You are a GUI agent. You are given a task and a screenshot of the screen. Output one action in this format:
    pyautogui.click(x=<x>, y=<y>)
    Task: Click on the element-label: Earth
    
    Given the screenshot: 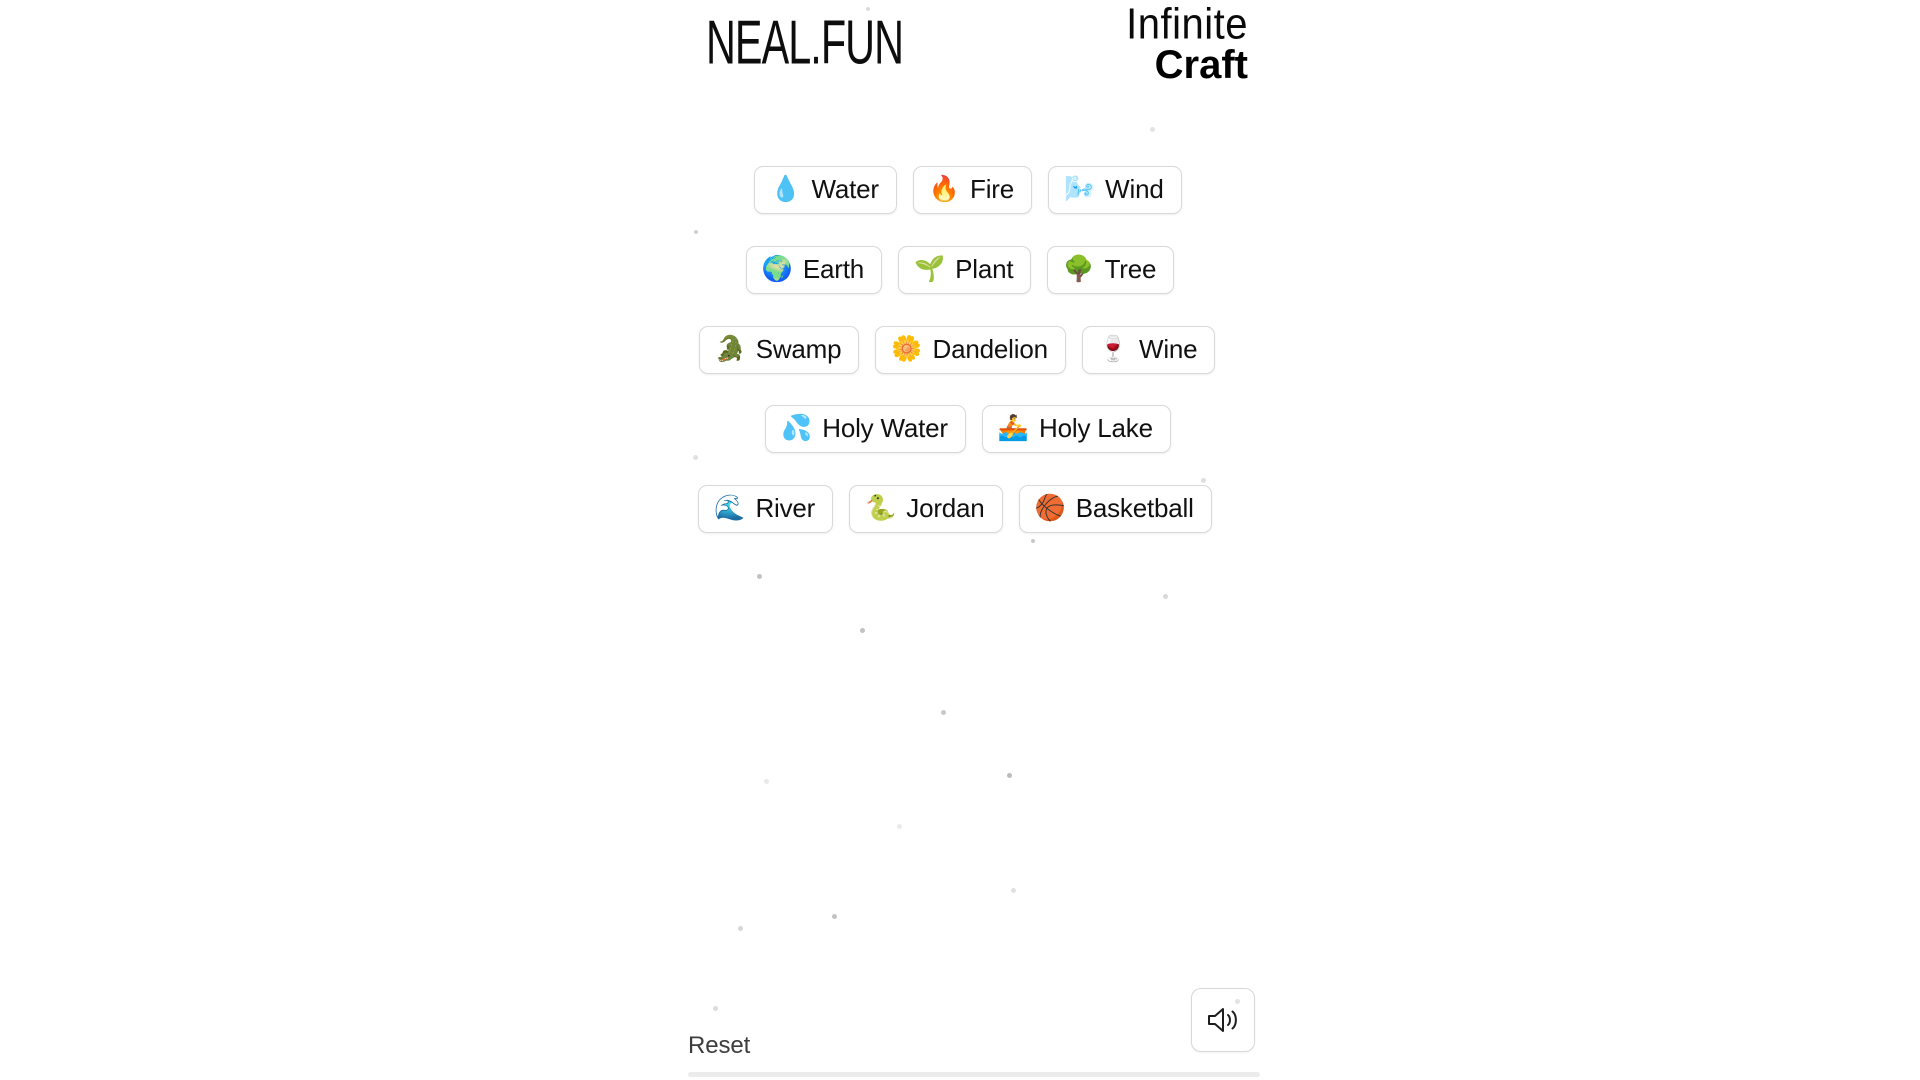 What is the action you would take?
    pyautogui.click(x=833, y=269)
    